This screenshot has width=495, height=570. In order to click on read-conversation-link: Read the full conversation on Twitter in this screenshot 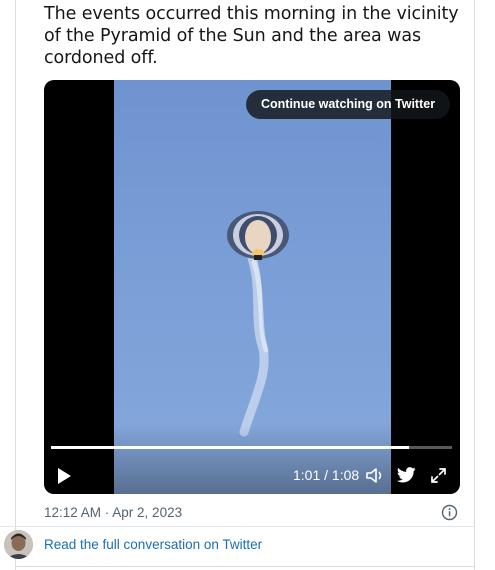, I will do `click(153, 544)`.